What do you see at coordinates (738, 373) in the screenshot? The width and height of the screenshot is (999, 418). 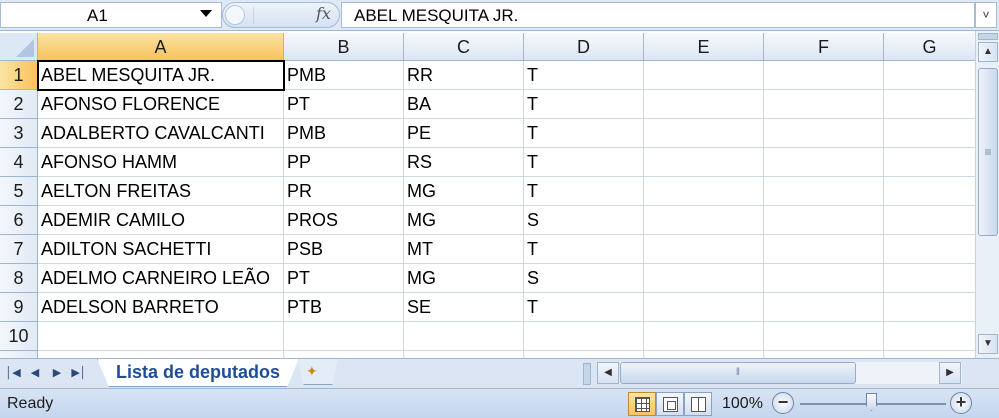 I see `horizontal-scroll-thumb: ‖` at bounding box center [738, 373].